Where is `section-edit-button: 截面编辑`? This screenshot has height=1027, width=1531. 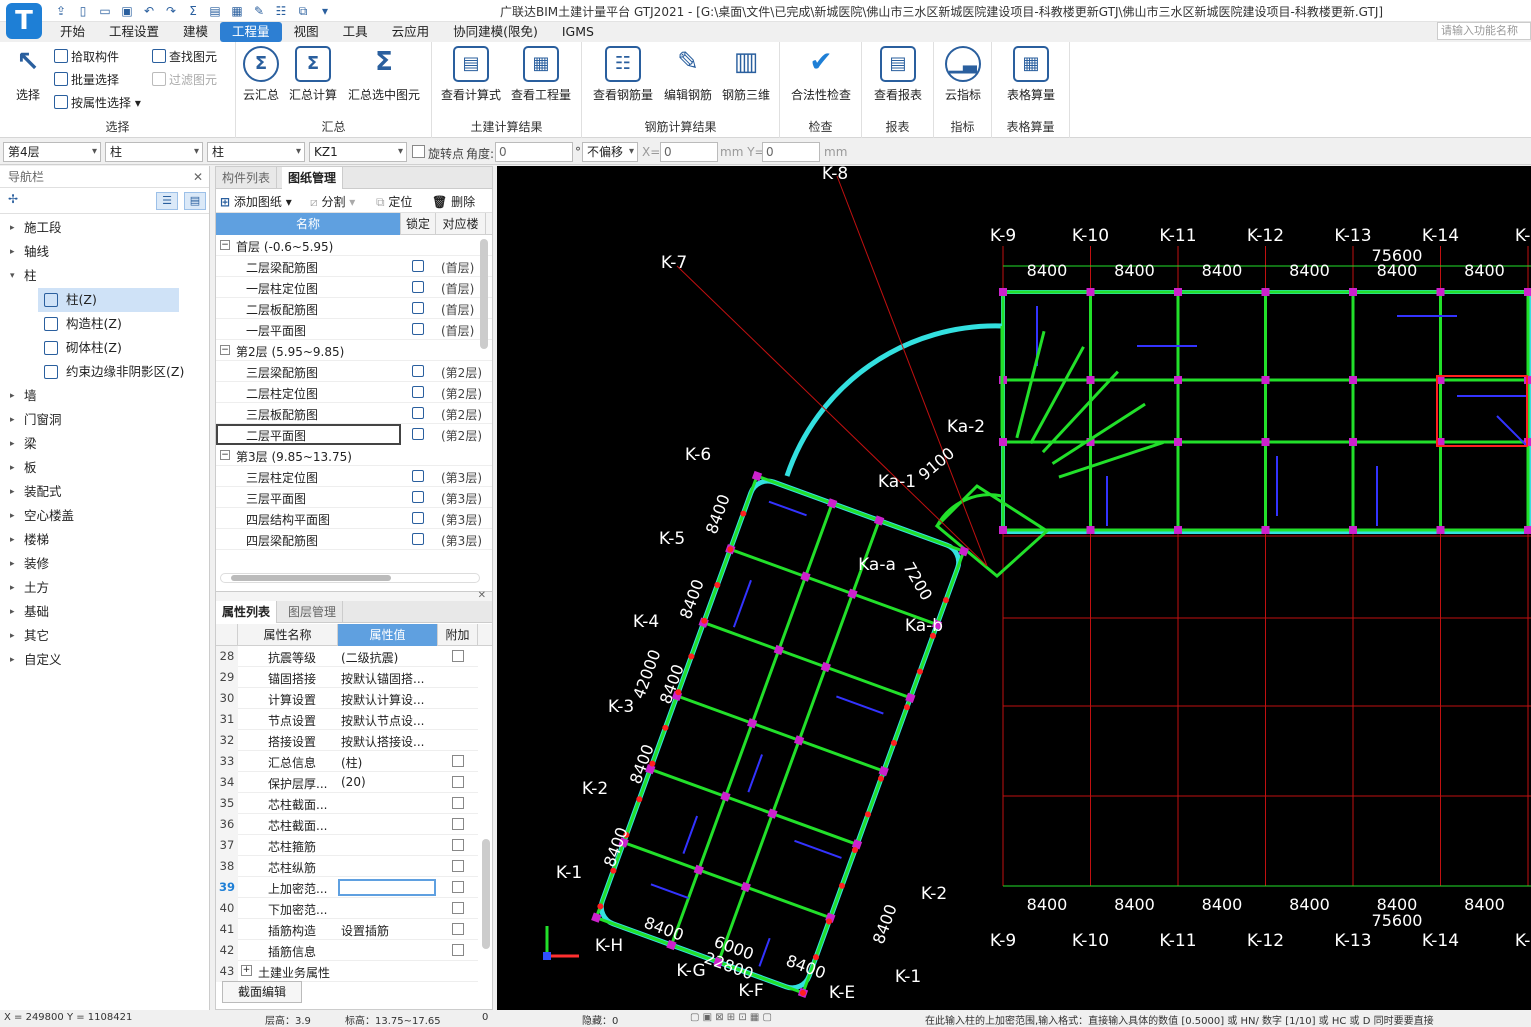 section-edit-button: 截面编辑 is located at coordinates (262, 992).